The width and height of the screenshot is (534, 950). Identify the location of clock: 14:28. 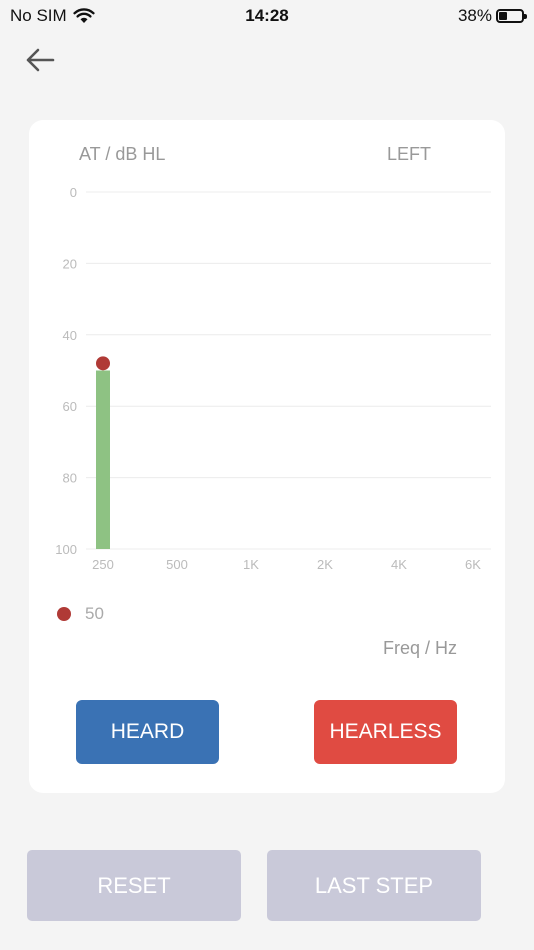
(267, 15).